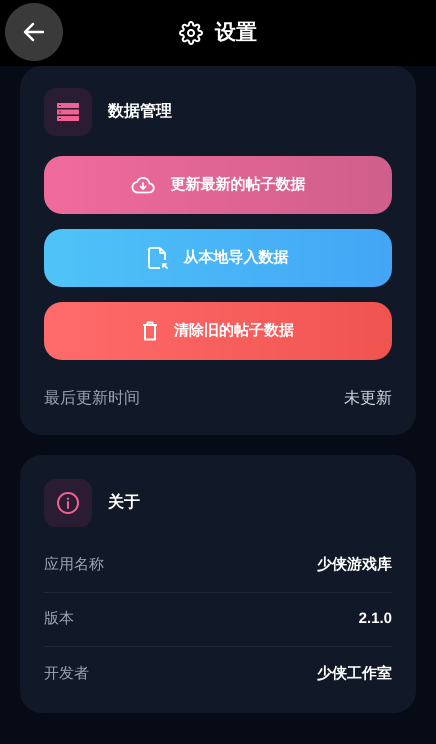 Image resolution: width=436 pixels, height=744 pixels. What do you see at coordinates (218, 331) in the screenshot?
I see `clear-button: 清除旧的帖子数据` at bounding box center [218, 331].